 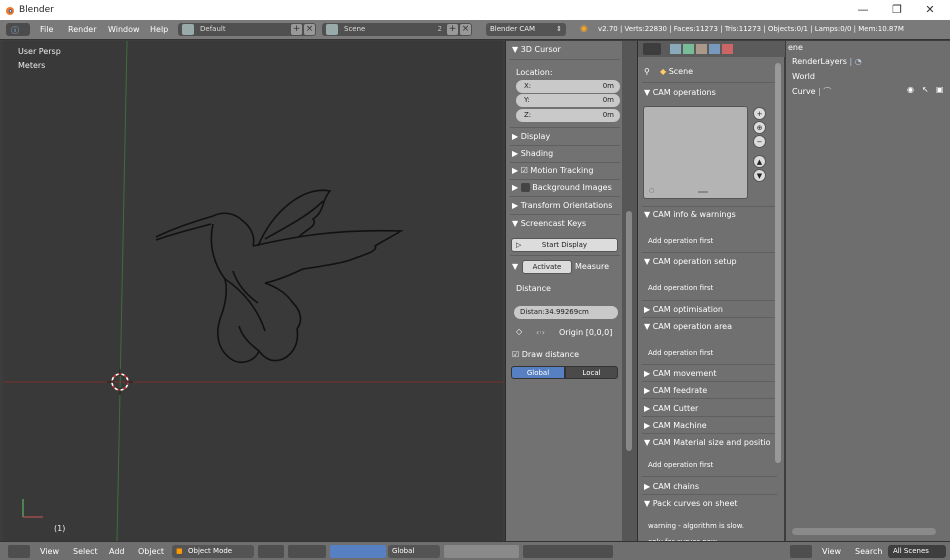 I want to click on copy-operation-button: ⊕, so click(x=759, y=127).